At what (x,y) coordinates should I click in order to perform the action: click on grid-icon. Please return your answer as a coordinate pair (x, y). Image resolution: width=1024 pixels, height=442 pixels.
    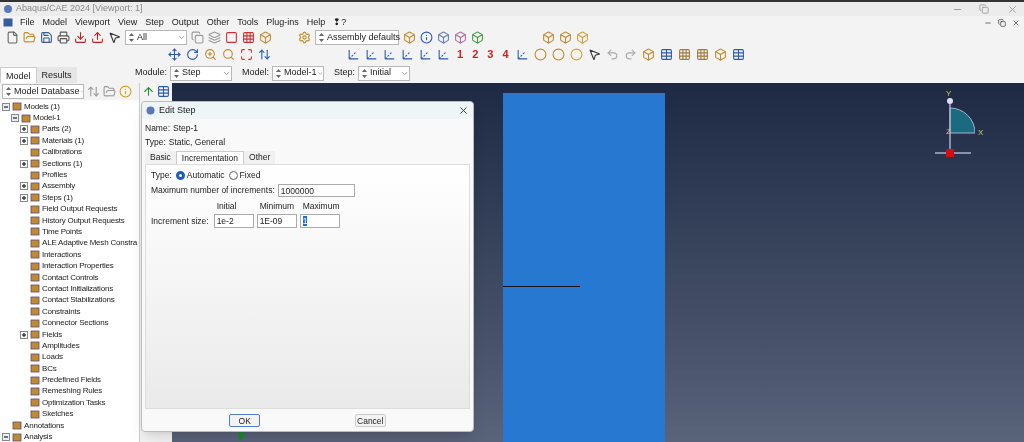
    Looking at the image, I should click on (248, 37).